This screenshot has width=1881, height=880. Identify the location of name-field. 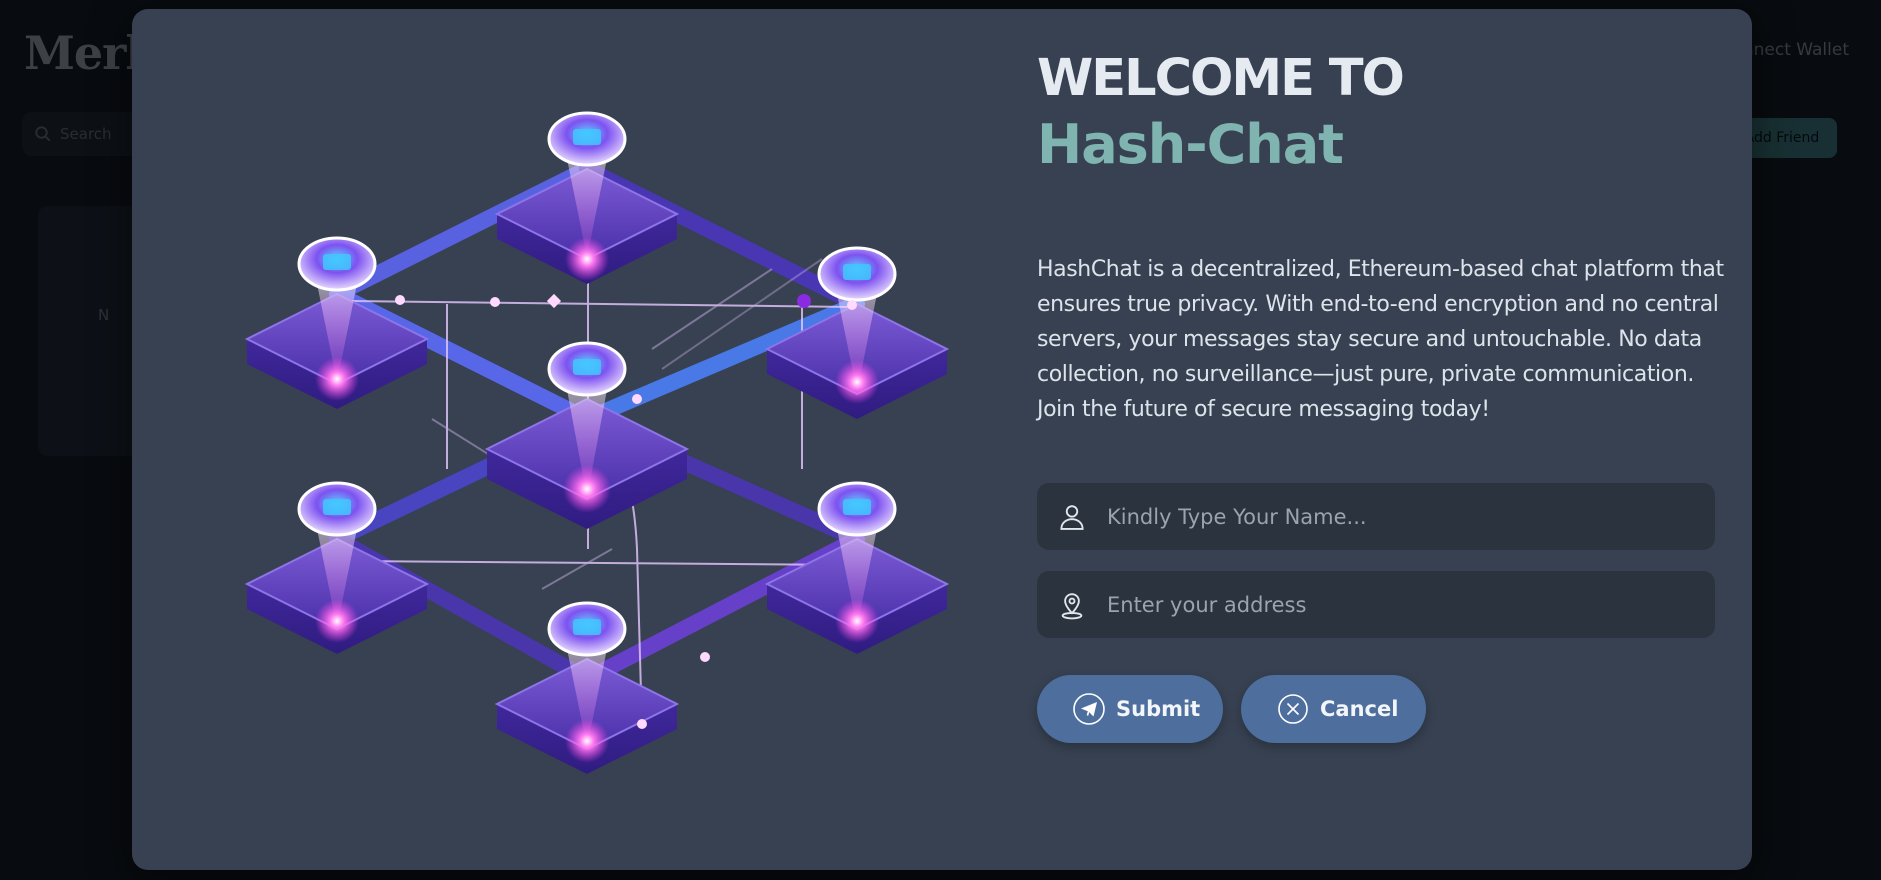
(1376, 516).